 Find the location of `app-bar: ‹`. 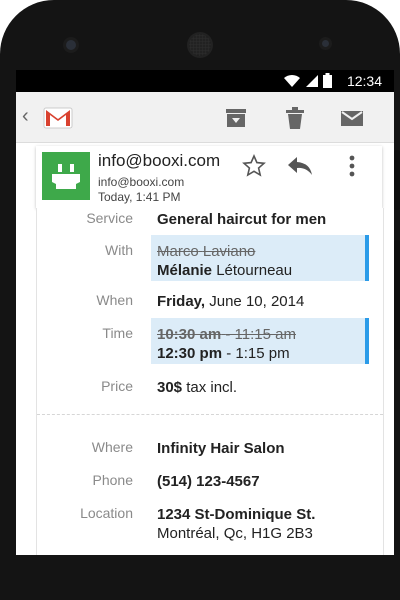

app-bar: ‹ is located at coordinates (205, 117).